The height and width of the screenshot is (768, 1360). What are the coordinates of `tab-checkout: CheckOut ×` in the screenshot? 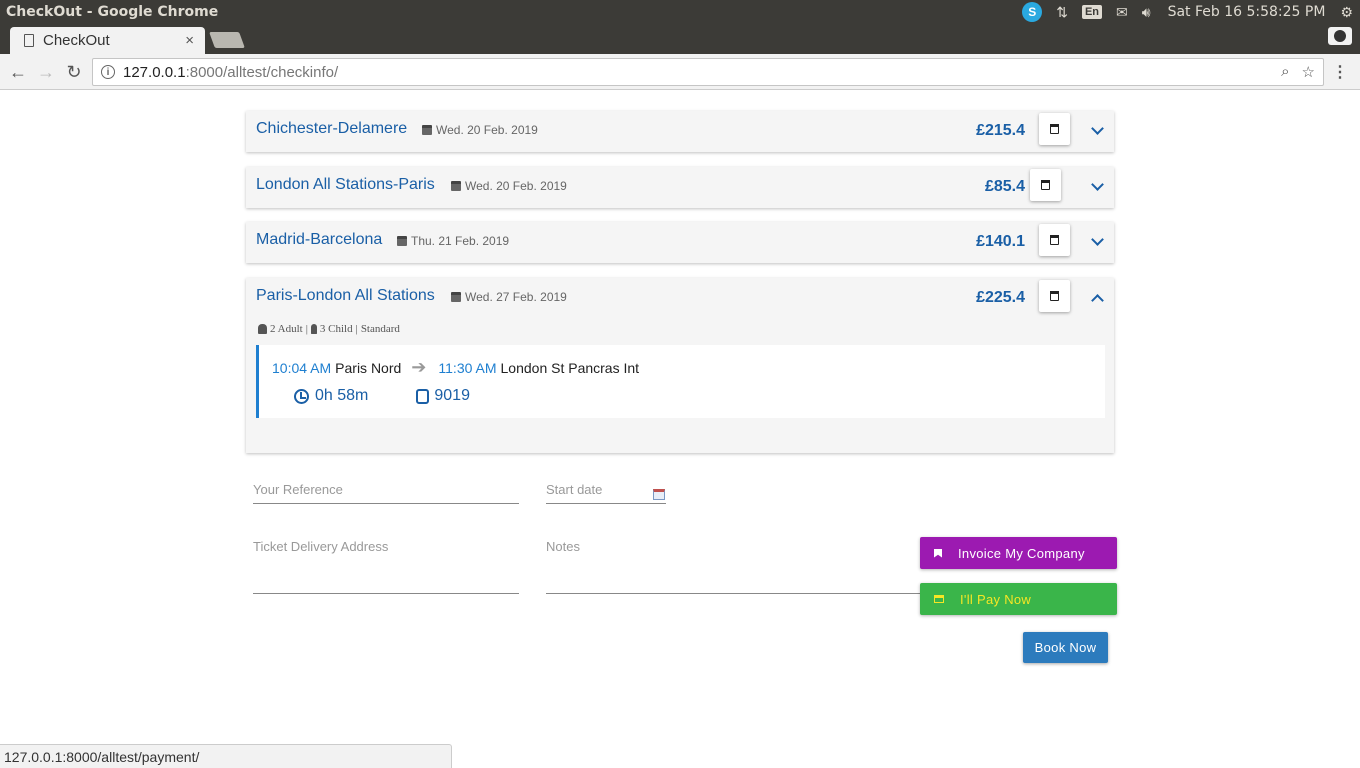 It's located at (107, 40).